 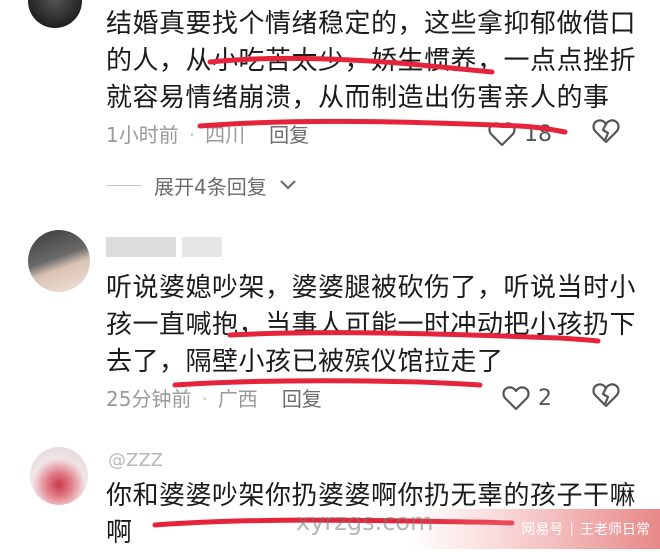 I want to click on timestamp: 1小时前, so click(x=142, y=135).